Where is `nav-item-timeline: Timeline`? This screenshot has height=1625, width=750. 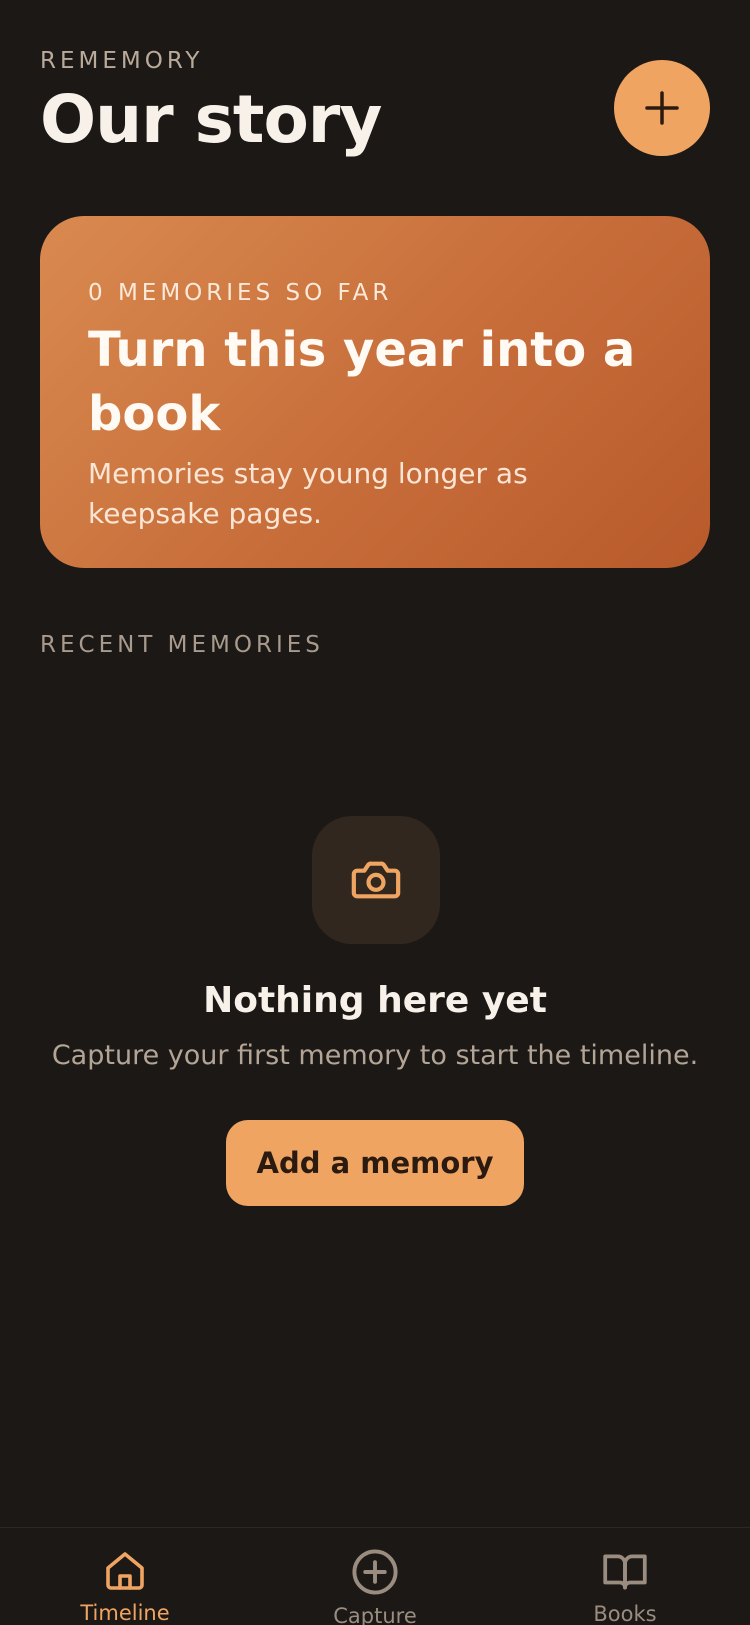
nav-item-timeline: Timeline is located at coordinates (125, 1576).